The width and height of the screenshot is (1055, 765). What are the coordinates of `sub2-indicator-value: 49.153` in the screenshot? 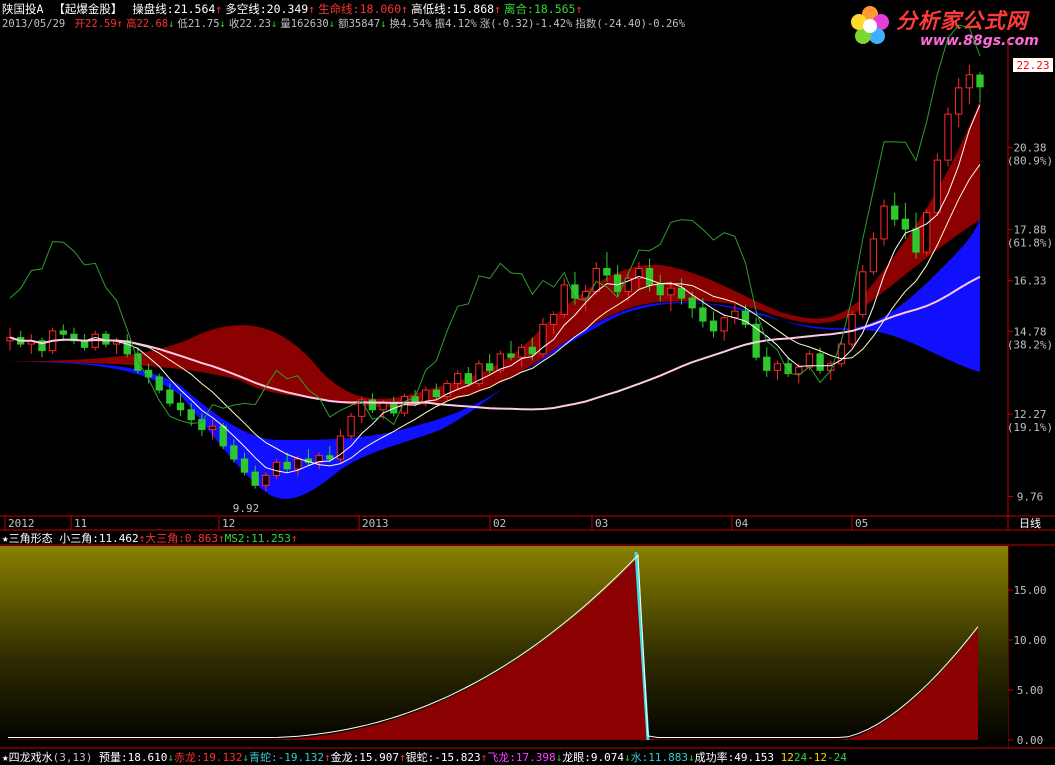 It's located at (754, 757).